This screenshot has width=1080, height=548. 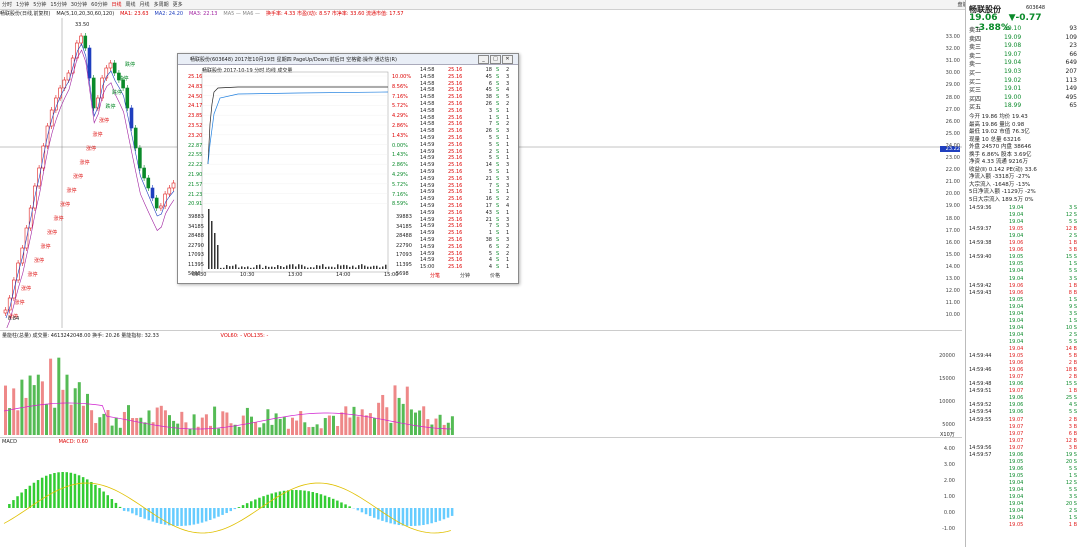 What do you see at coordinates (1024, 250) in the screenshot?
I see `trade-row: 19.063 B` at bounding box center [1024, 250].